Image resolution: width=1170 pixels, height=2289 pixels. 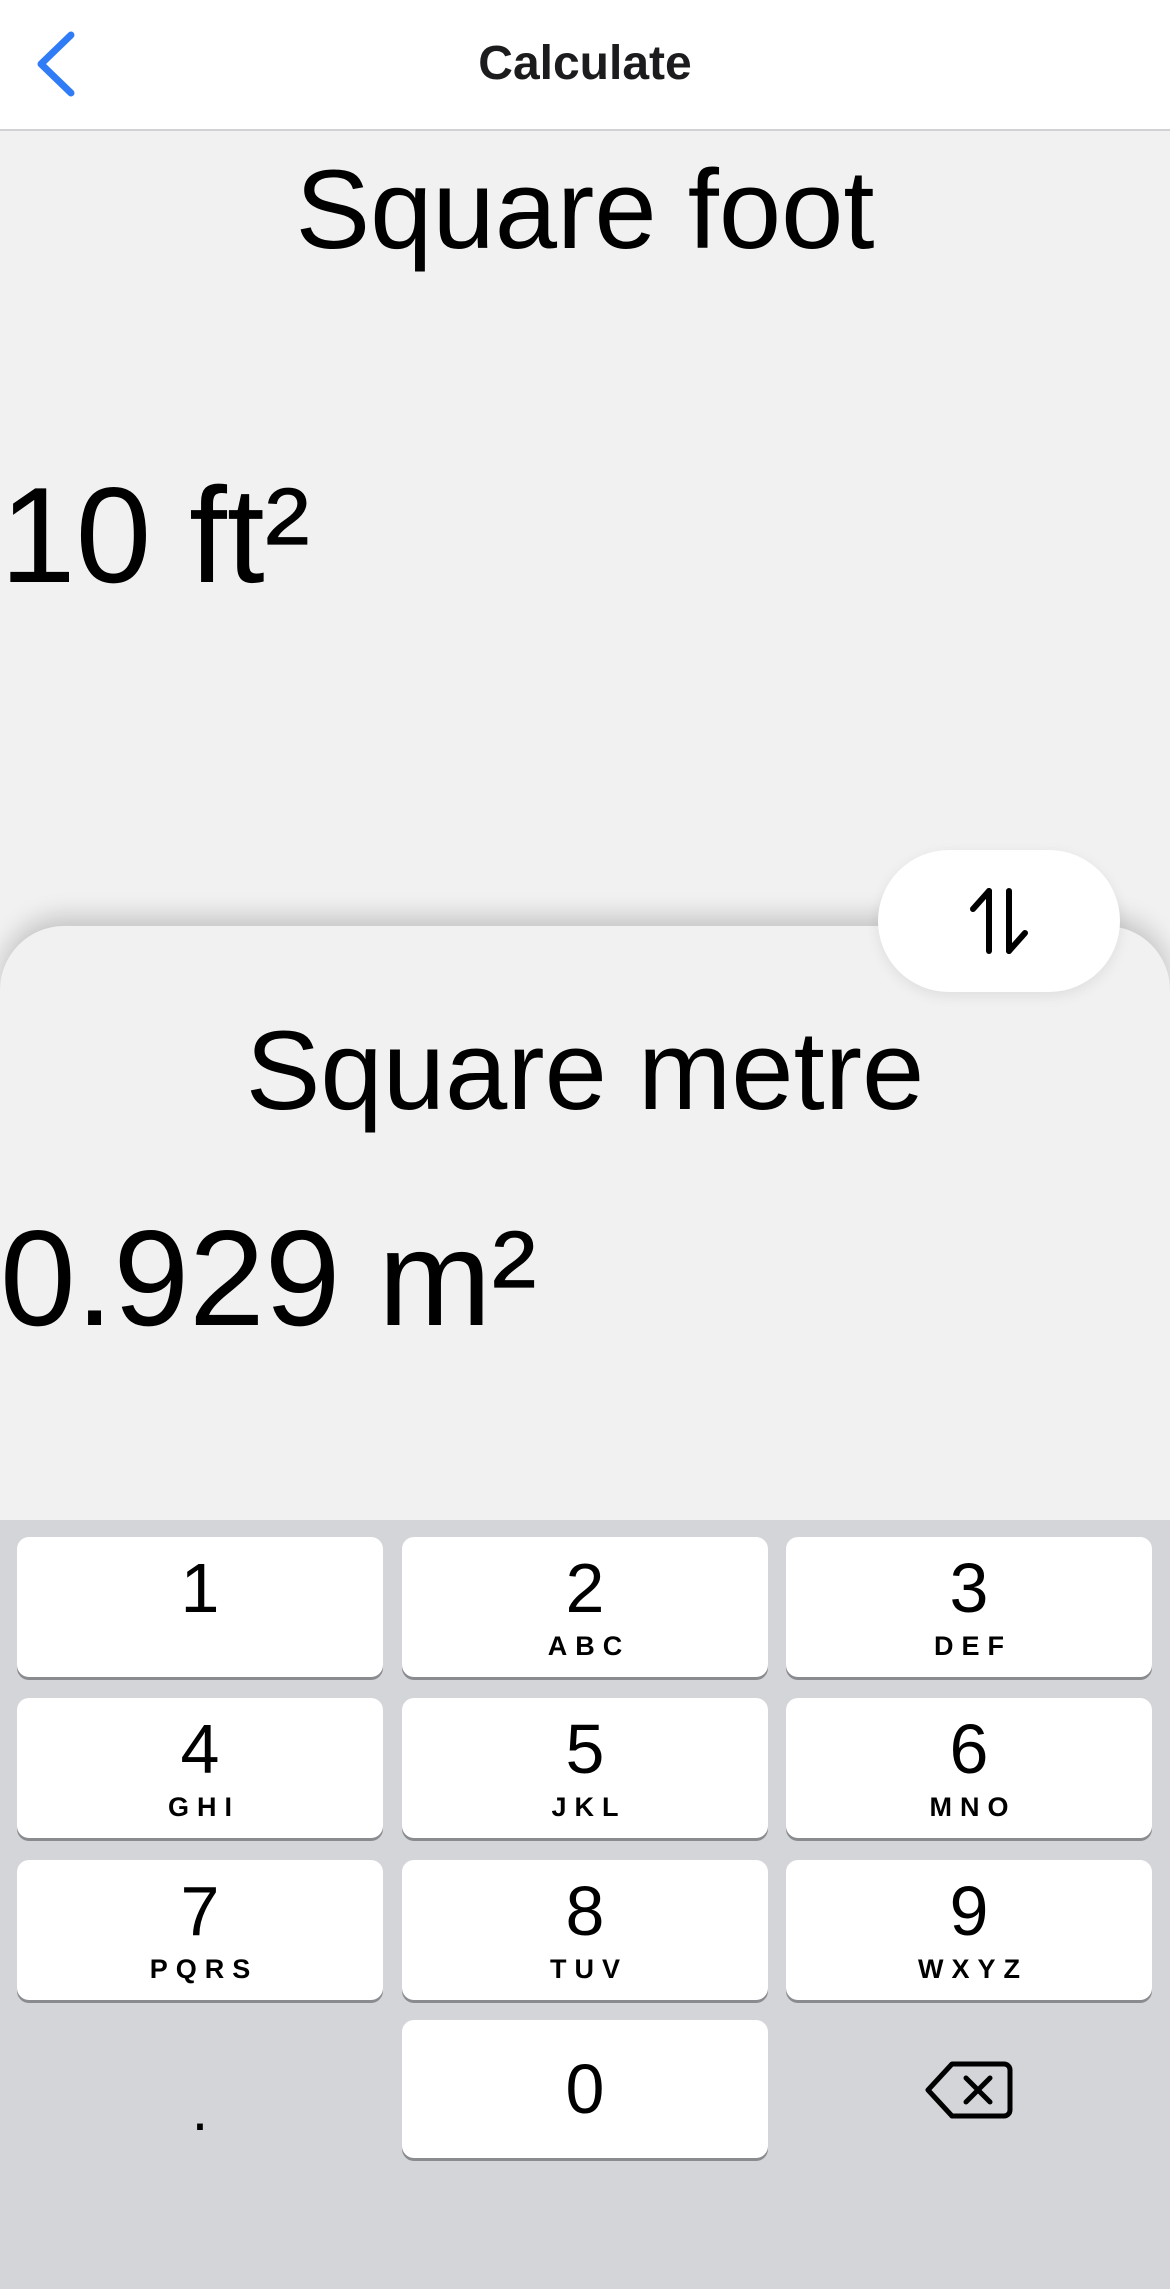 I want to click on key-number: 8, so click(x=585, y=1911).